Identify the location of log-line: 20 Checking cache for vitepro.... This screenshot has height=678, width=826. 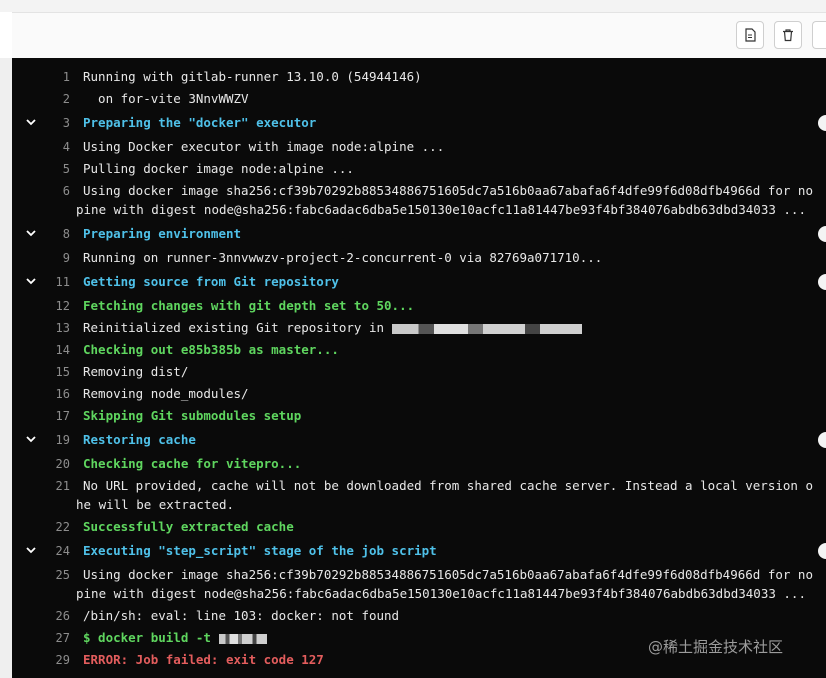
(419, 464).